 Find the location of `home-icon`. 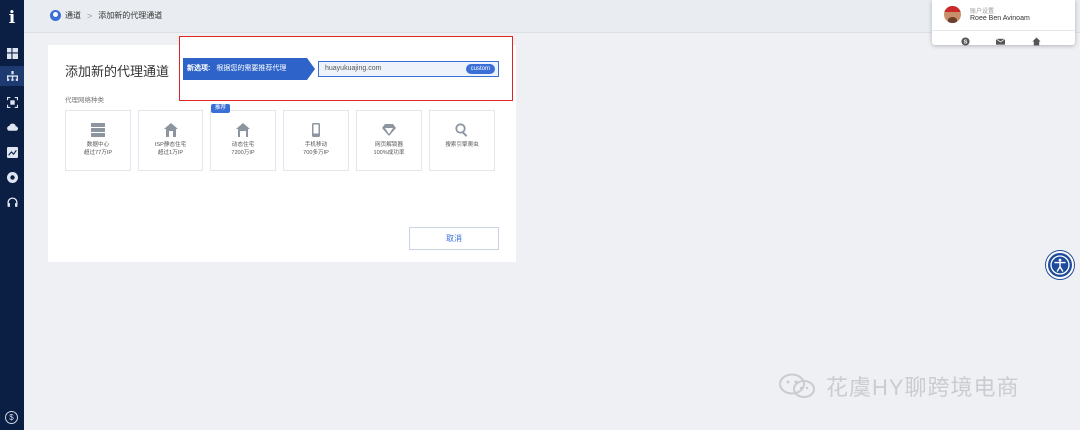

home-icon is located at coordinates (1036, 39).